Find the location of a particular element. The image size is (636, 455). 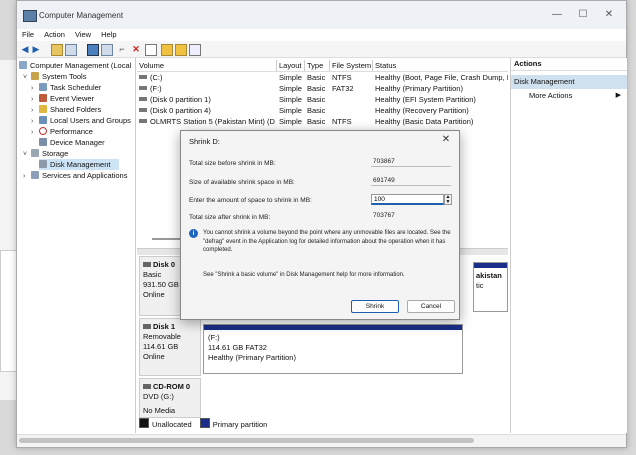

disk-icon is located at coordinates (147, 326).